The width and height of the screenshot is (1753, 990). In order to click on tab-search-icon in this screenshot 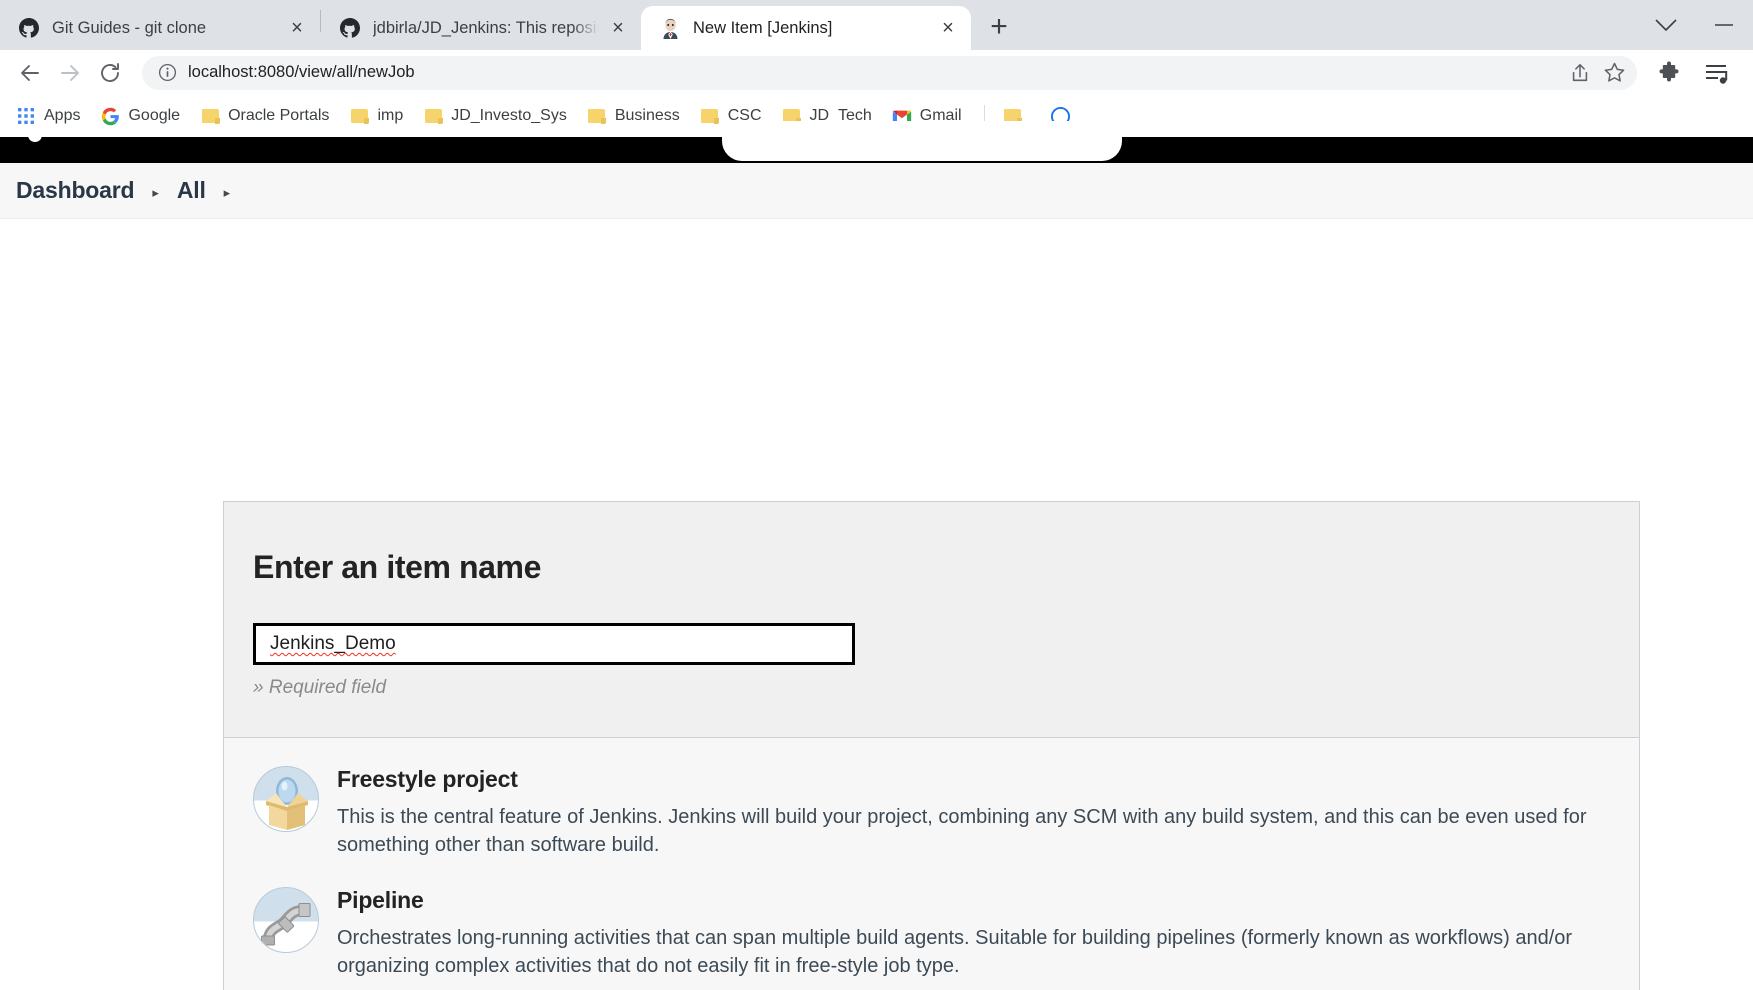, I will do `click(1666, 25)`.